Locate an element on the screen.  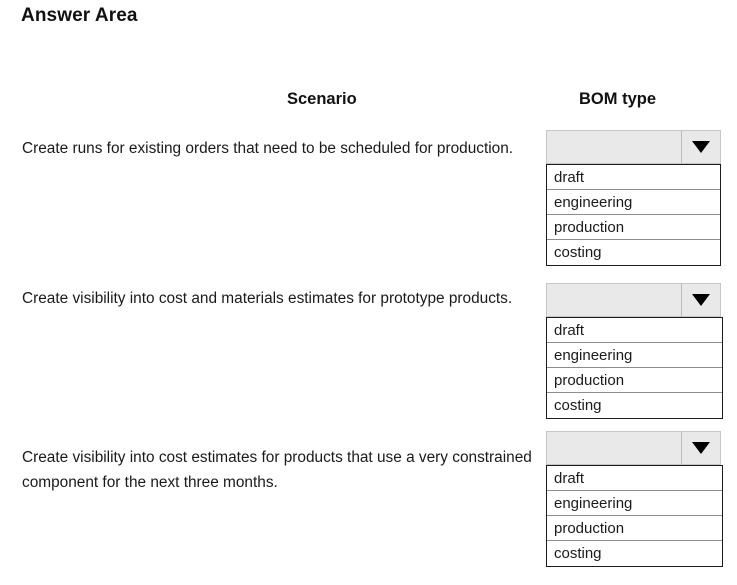
column-header-scenario: Scenario is located at coordinates (322, 99).